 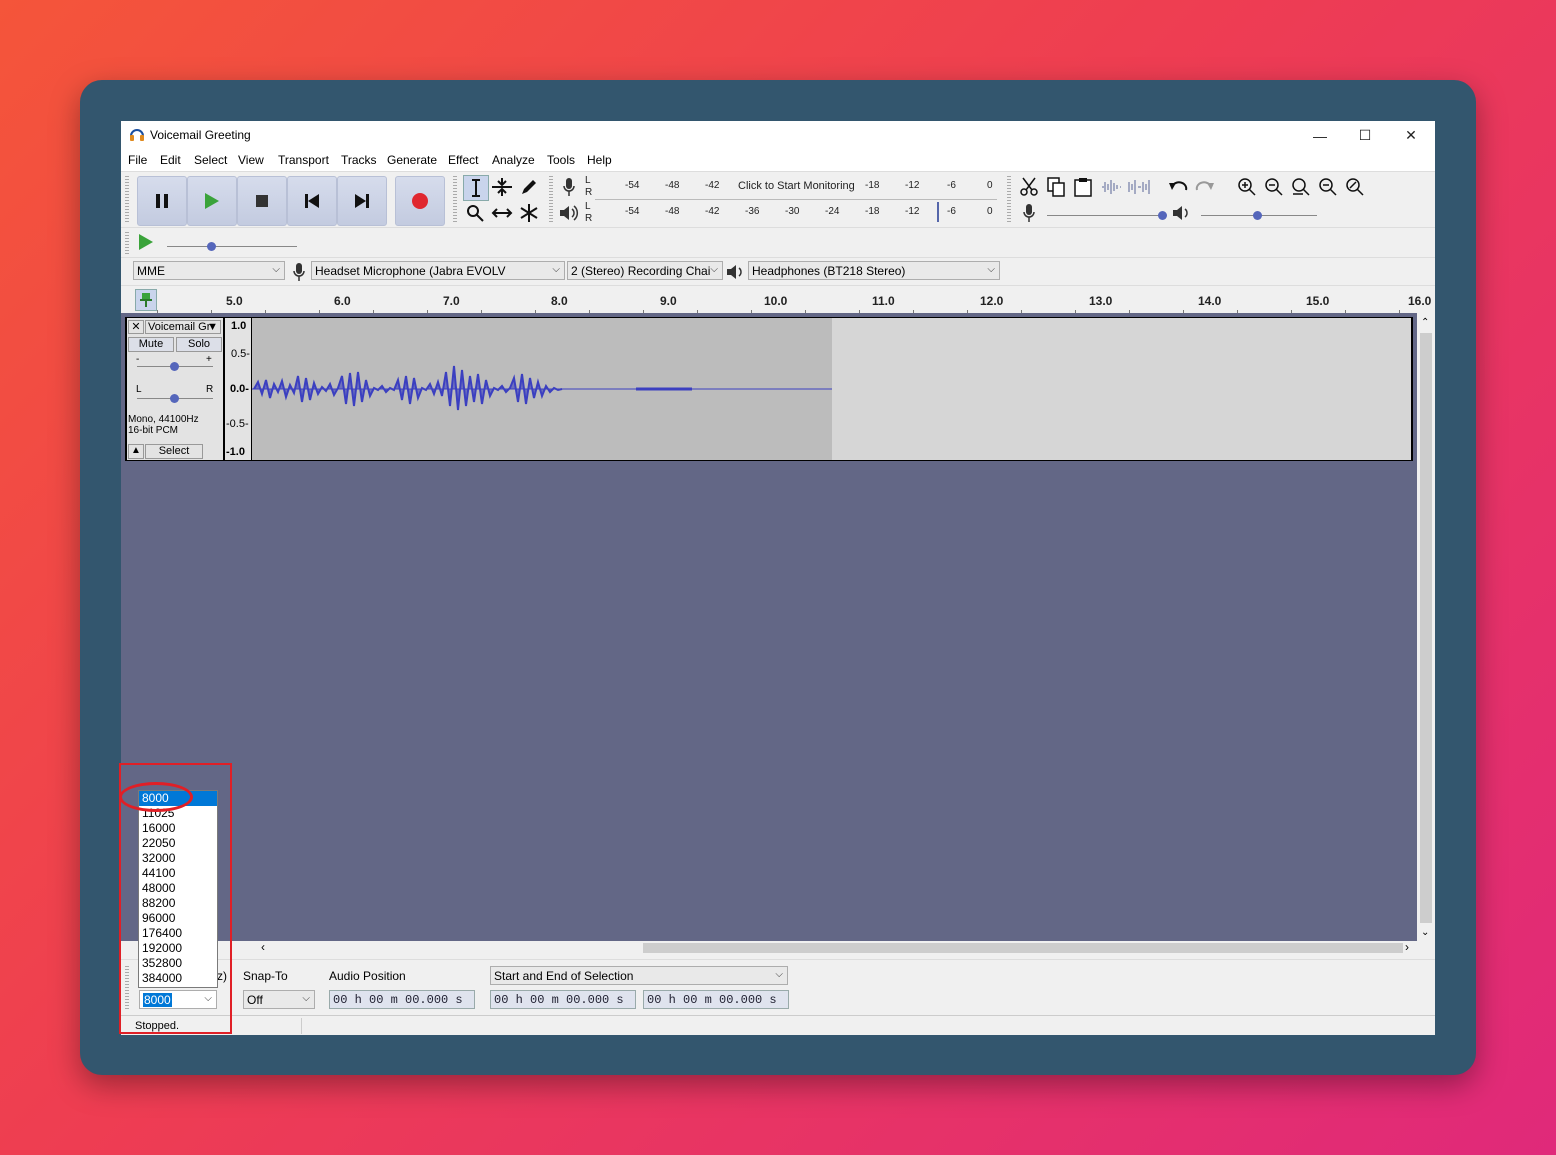 I want to click on close-icon: ✕, so click(x=136, y=327).